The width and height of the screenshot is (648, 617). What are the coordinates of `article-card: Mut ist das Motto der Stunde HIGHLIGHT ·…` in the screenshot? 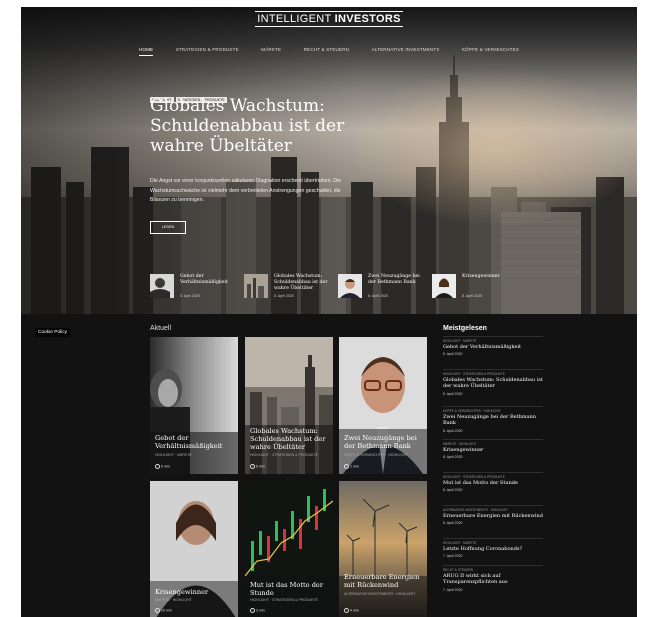 It's located at (289, 549).